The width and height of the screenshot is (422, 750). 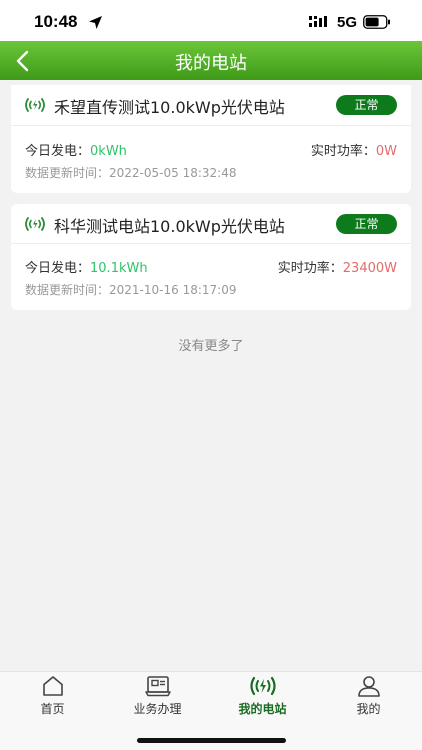 I want to click on update-time: 数据更新时间：2021-10-16 18:17:09, so click(x=130, y=289).